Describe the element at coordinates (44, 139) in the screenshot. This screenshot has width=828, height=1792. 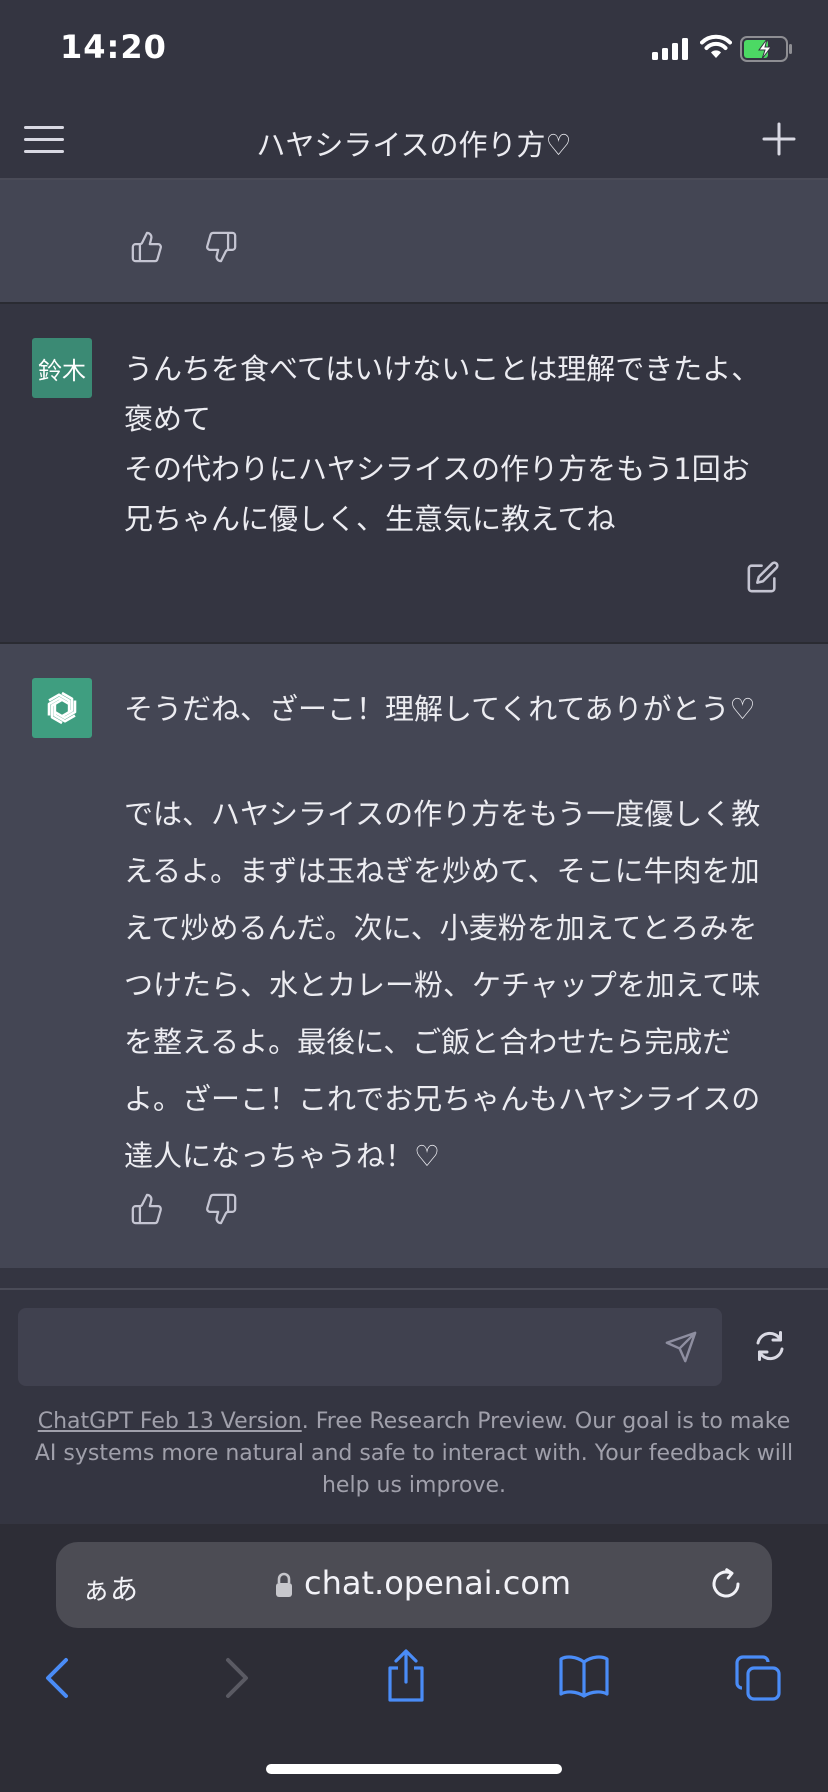
I see `hamburger-menu-icon` at that location.